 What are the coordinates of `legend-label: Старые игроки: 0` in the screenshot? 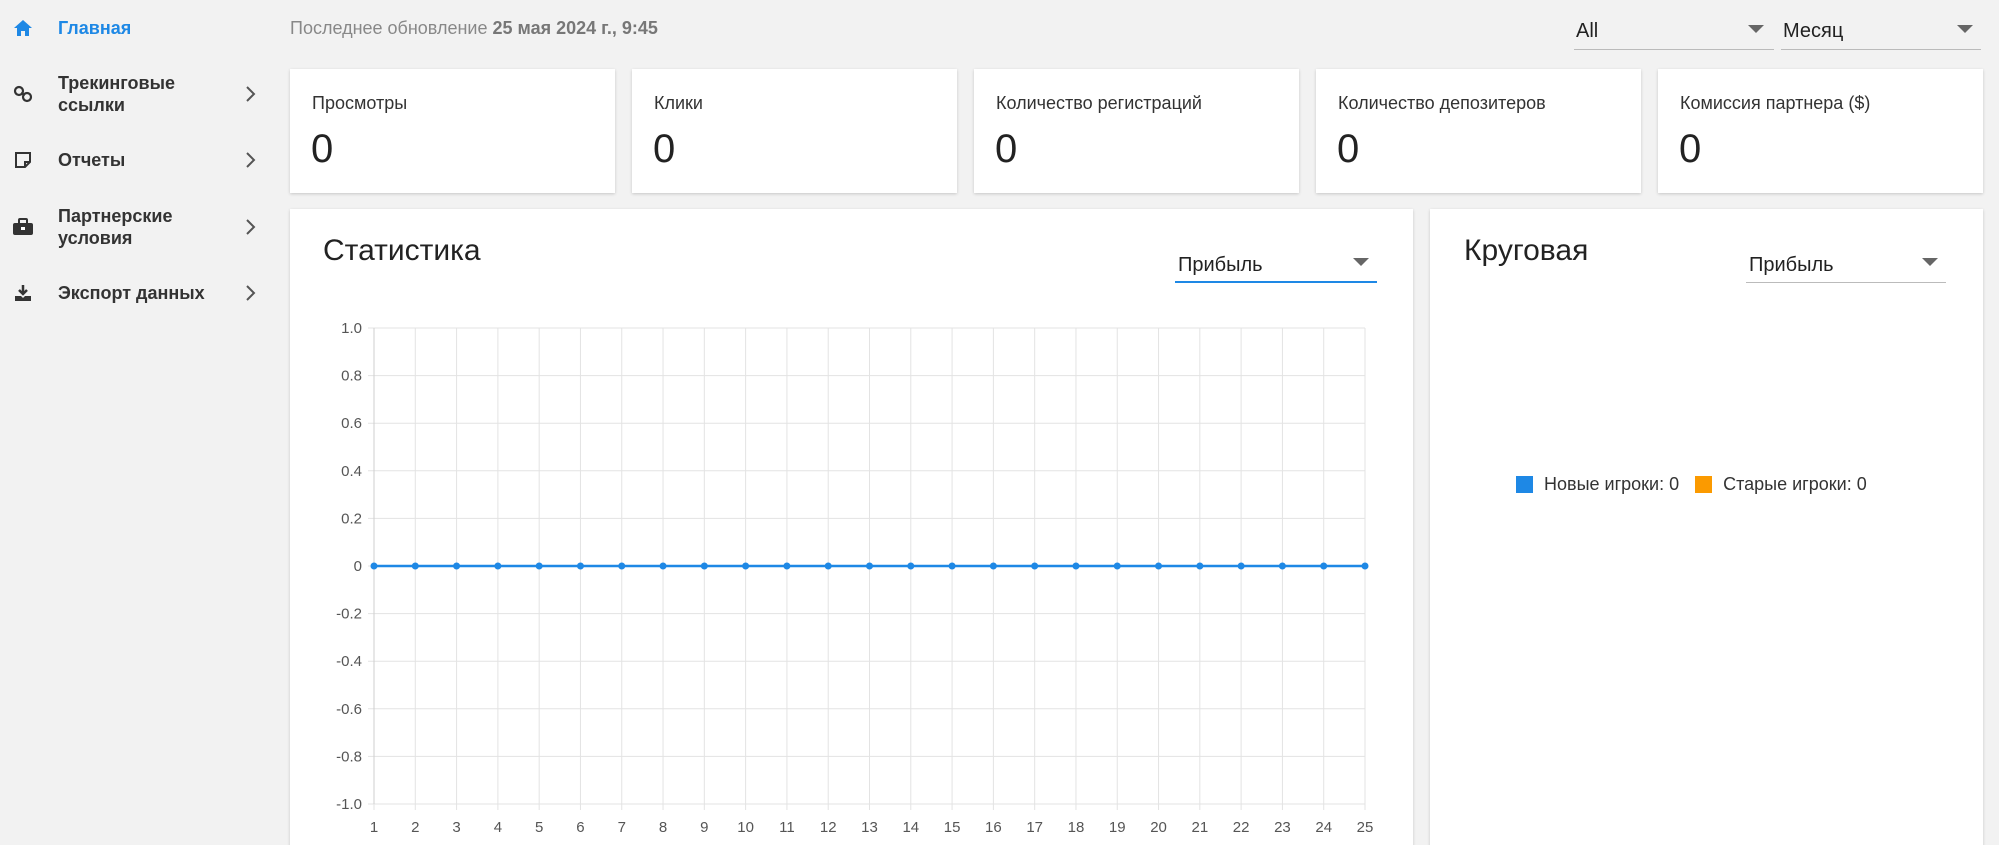 It's located at (1795, 484).